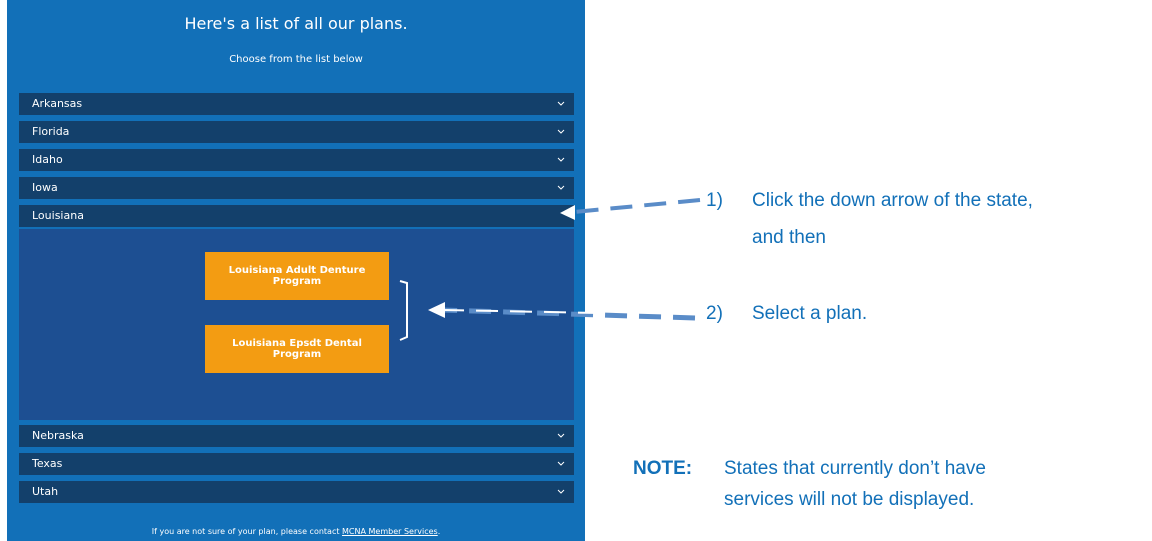 The image size is (1152, 541). Describe the element at coordinates (810, 313) in the screenshot. I see `step2-text: Select a plan.` at that location.